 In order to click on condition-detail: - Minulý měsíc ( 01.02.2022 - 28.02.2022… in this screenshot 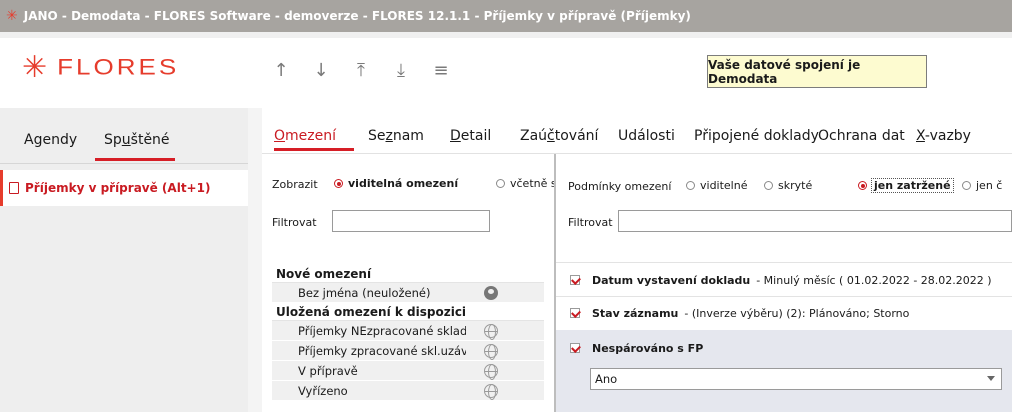, I will do `click(874, 280)`.